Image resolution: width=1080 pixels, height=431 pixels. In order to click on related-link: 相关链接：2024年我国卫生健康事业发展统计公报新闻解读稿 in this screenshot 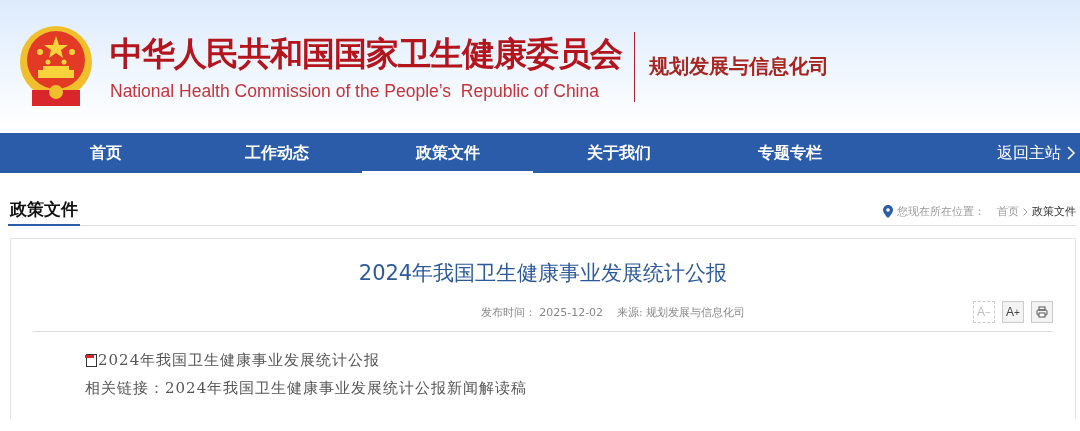, I will do `click(306, 388)`.